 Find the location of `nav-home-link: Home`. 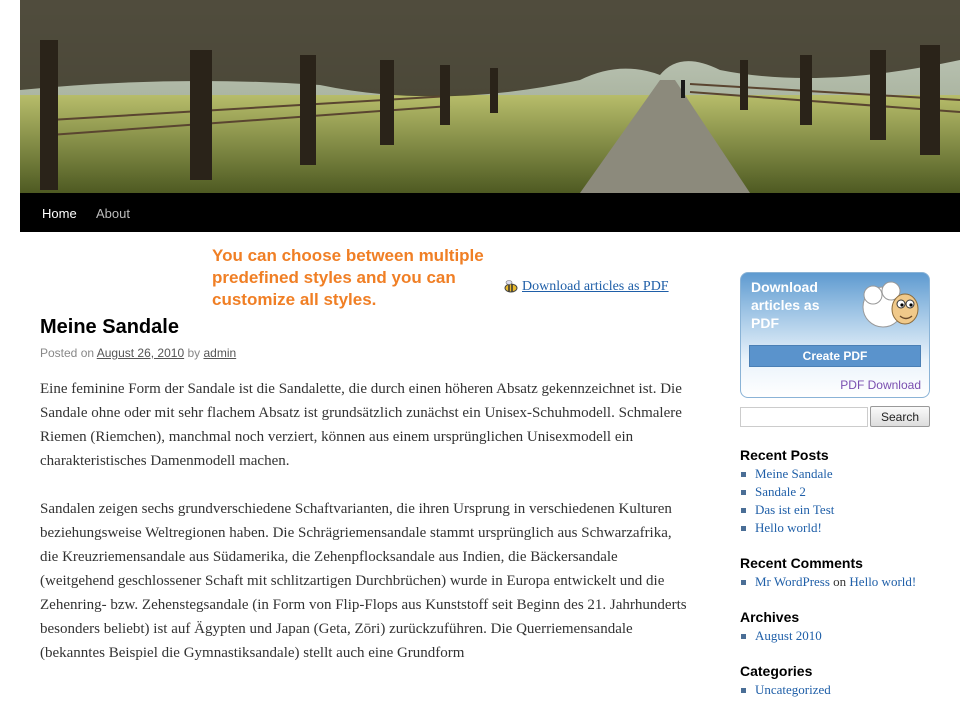

nav-home-link: Home is located at coordinates (59, 213).